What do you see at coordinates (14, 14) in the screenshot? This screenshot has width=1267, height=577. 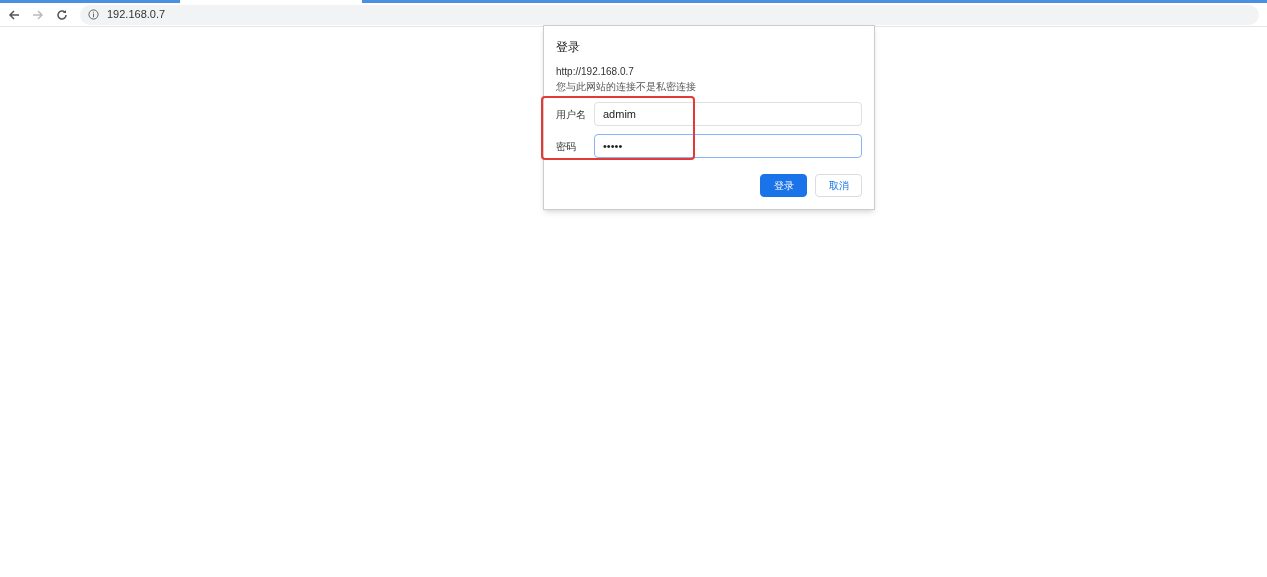 I see `back-arrow-icon` at bounding box center [14, 14].